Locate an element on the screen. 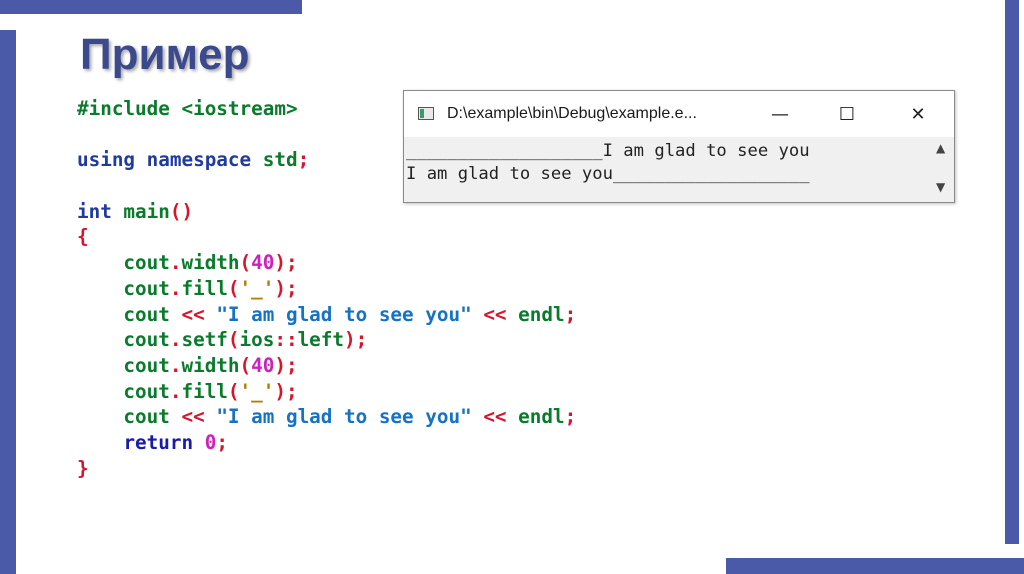  code-token: :: is located at coordinates (286, 340).